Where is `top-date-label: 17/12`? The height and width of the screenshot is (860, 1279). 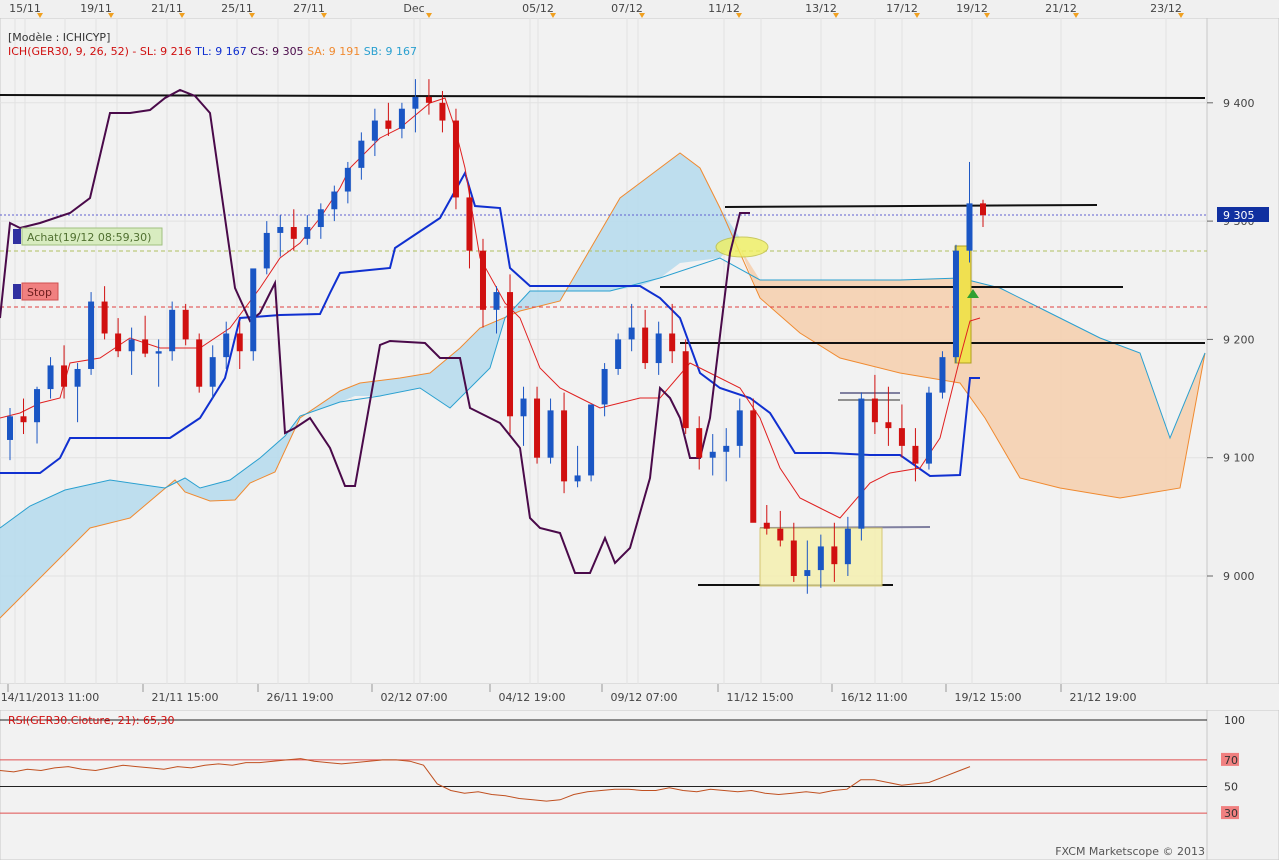
top-date-label: 17/12 is located at coordinates (902, 8).